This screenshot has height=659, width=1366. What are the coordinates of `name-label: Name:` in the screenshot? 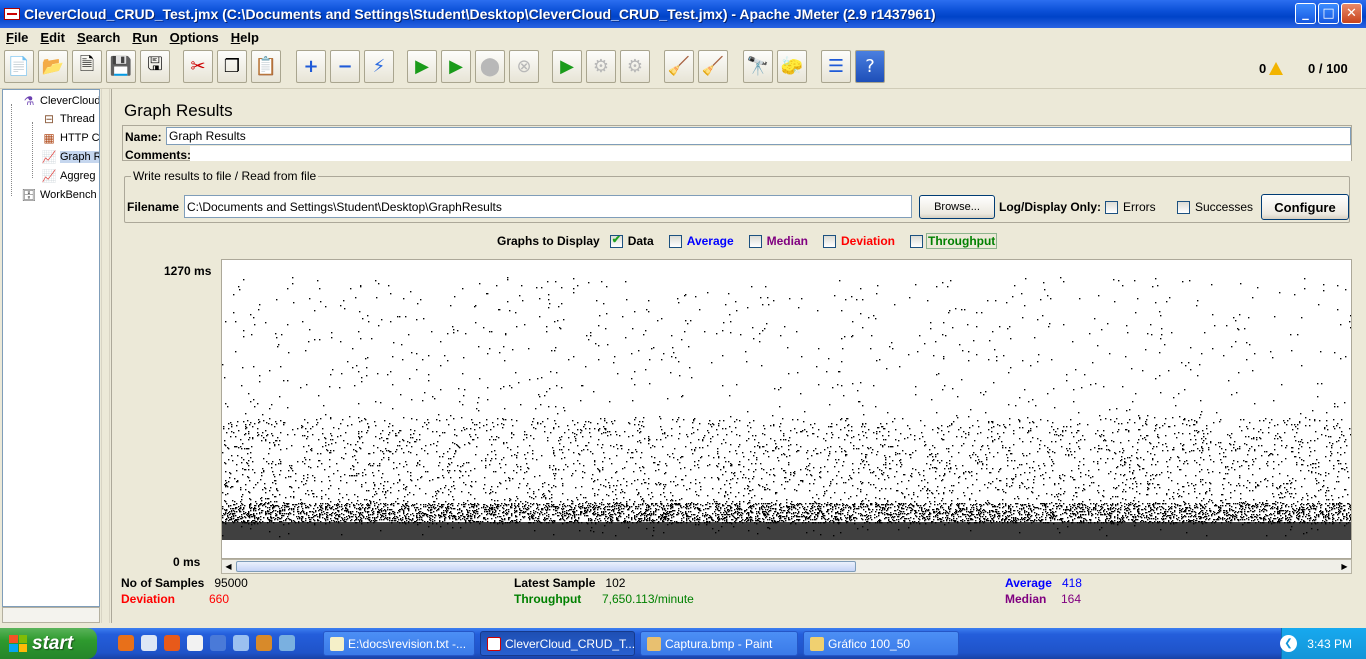 It's located at (143, 137).